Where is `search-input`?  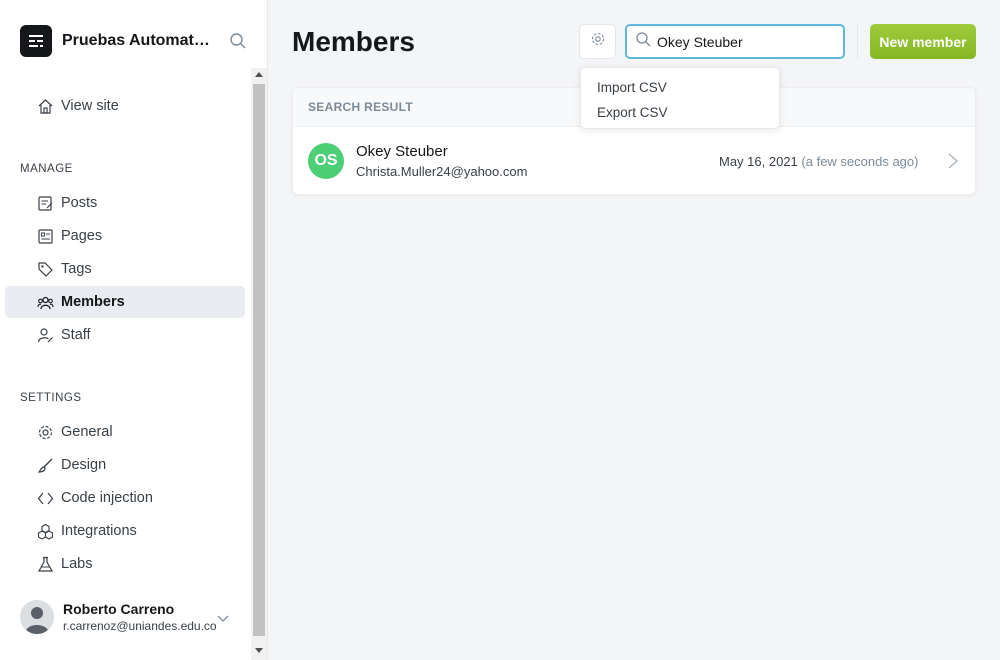 search-input is located at coordinates (747, 41).